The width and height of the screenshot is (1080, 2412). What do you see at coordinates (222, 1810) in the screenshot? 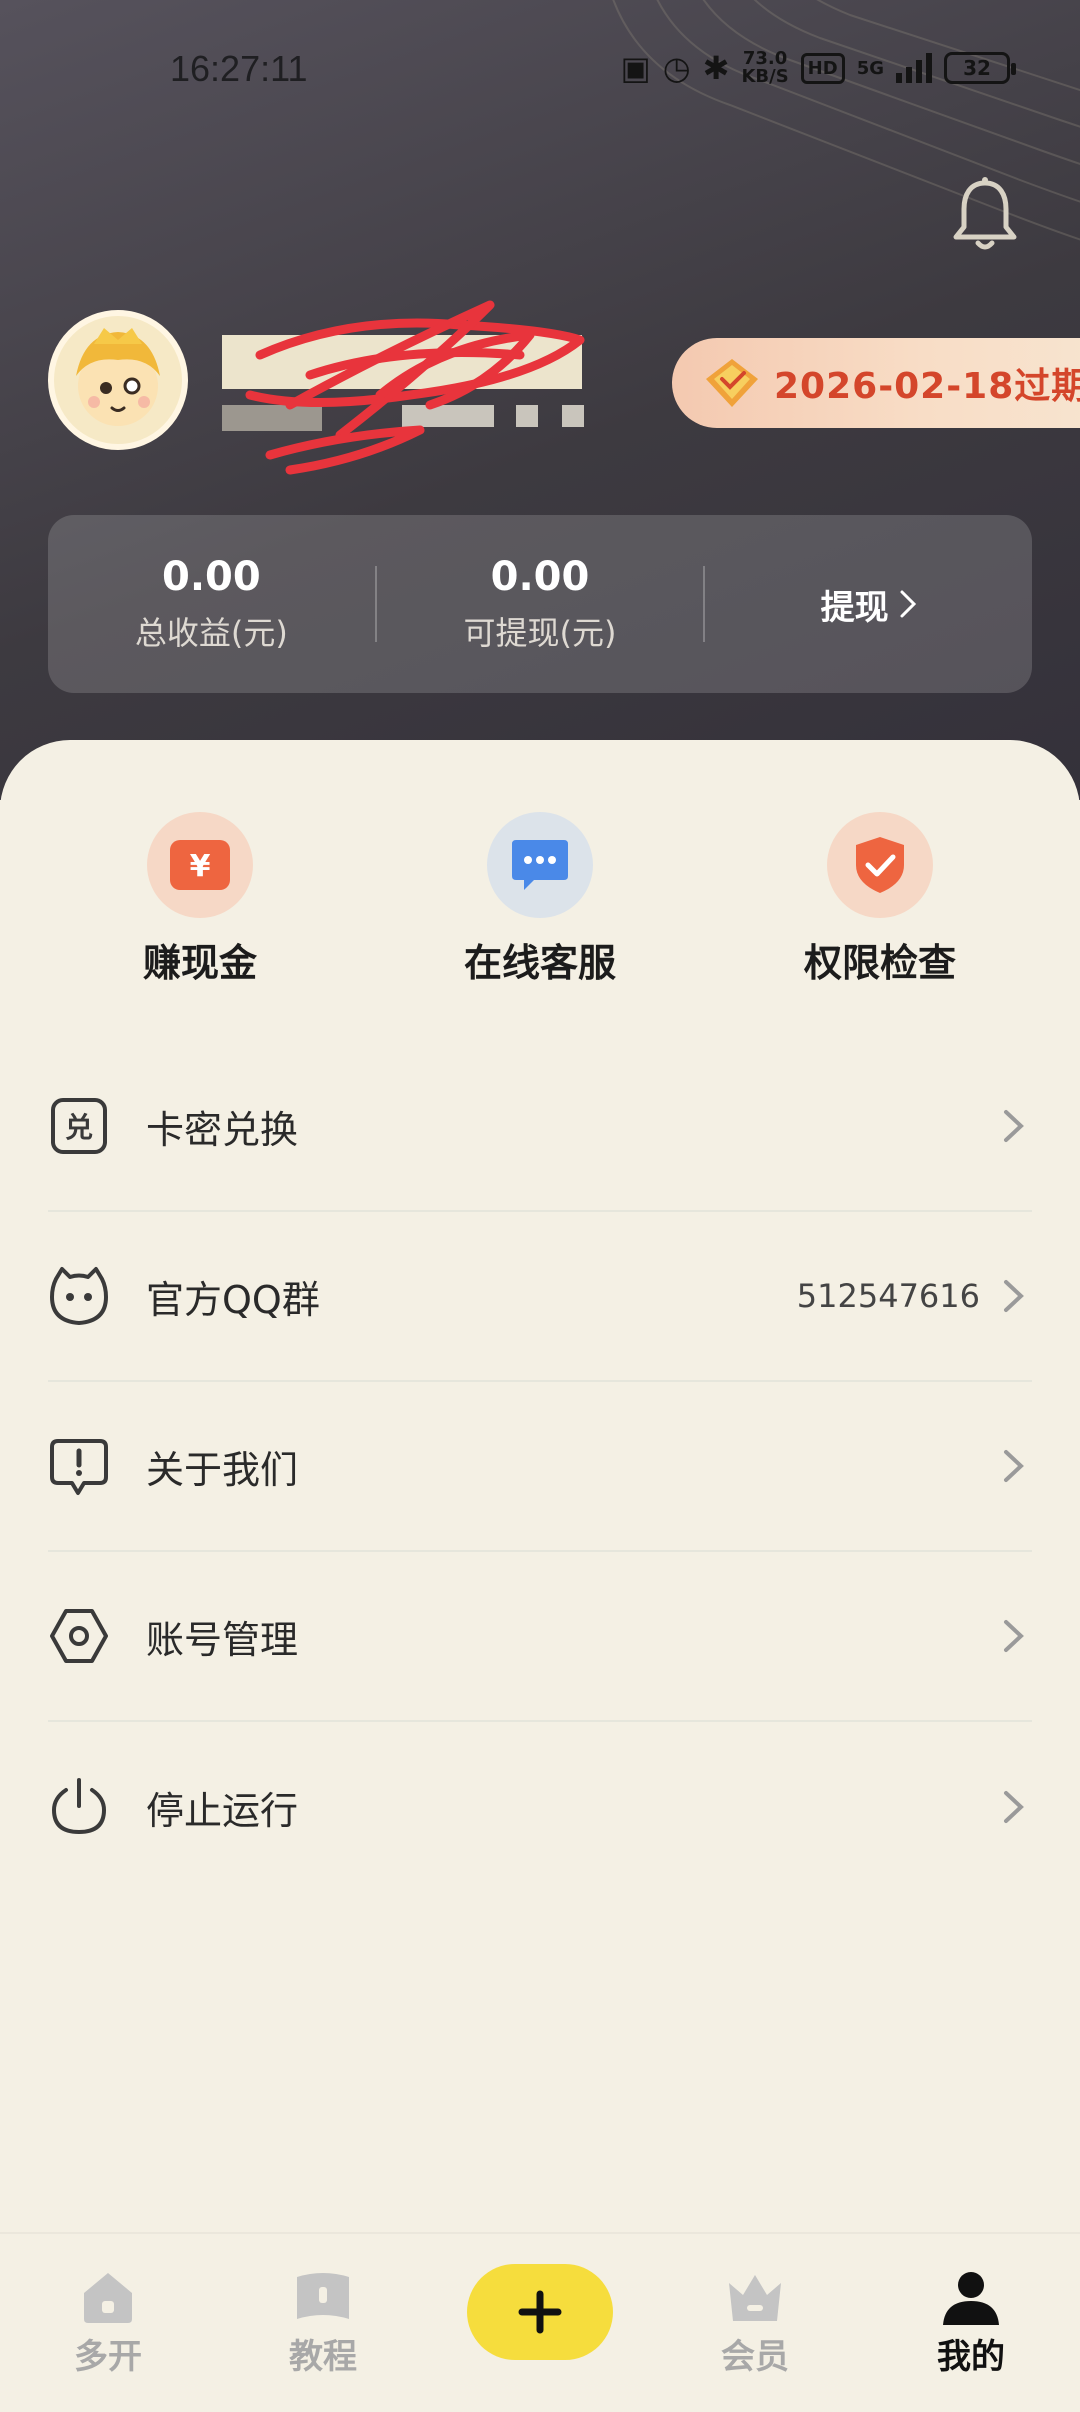
I see `menu-label: 停止运行` at bounding box center [222, 1810].